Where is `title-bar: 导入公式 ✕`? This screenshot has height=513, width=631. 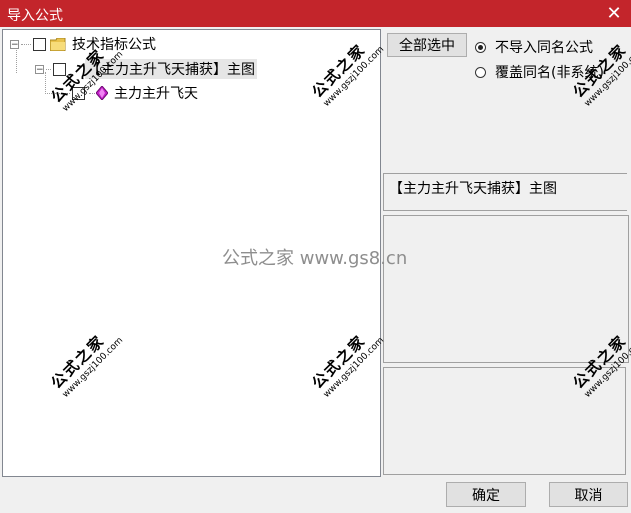
title-bar: 导入公式 ✕ is located at coordinates (315, 13).